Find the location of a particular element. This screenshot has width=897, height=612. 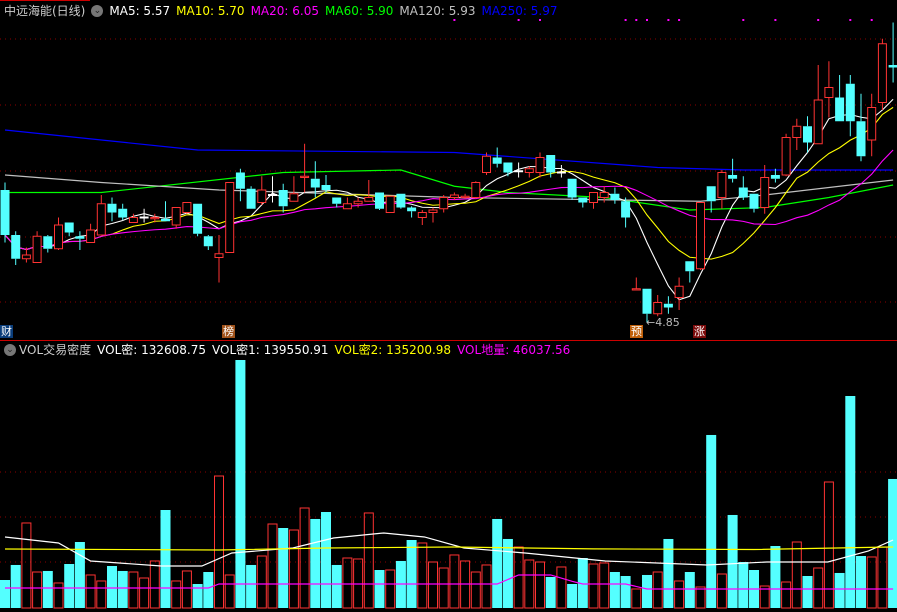

marker-cai: 财 is located at coordinates (6, 331).